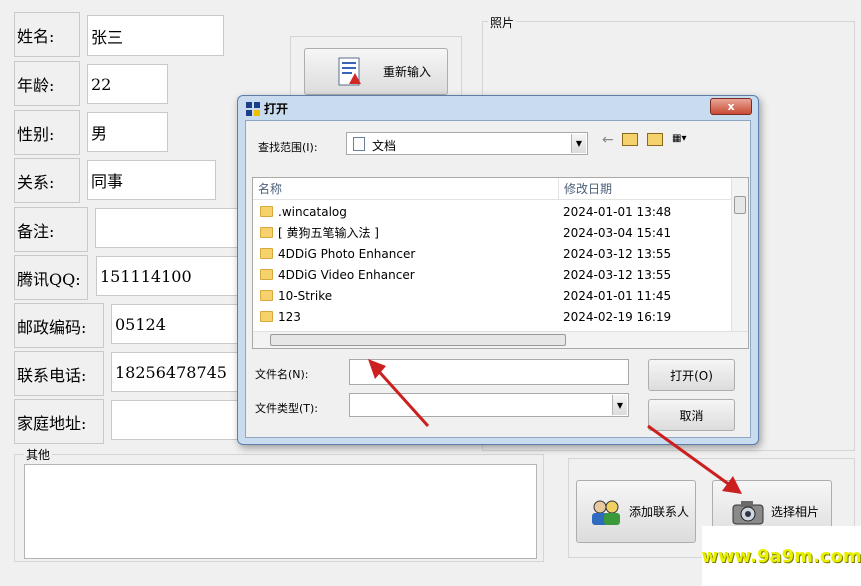 The image size is (861, 586). What do you see at coordinates (59, 325) in the screenshot?
I see `label-postcode: 邮政编码:` at bounding box center [59, 325].